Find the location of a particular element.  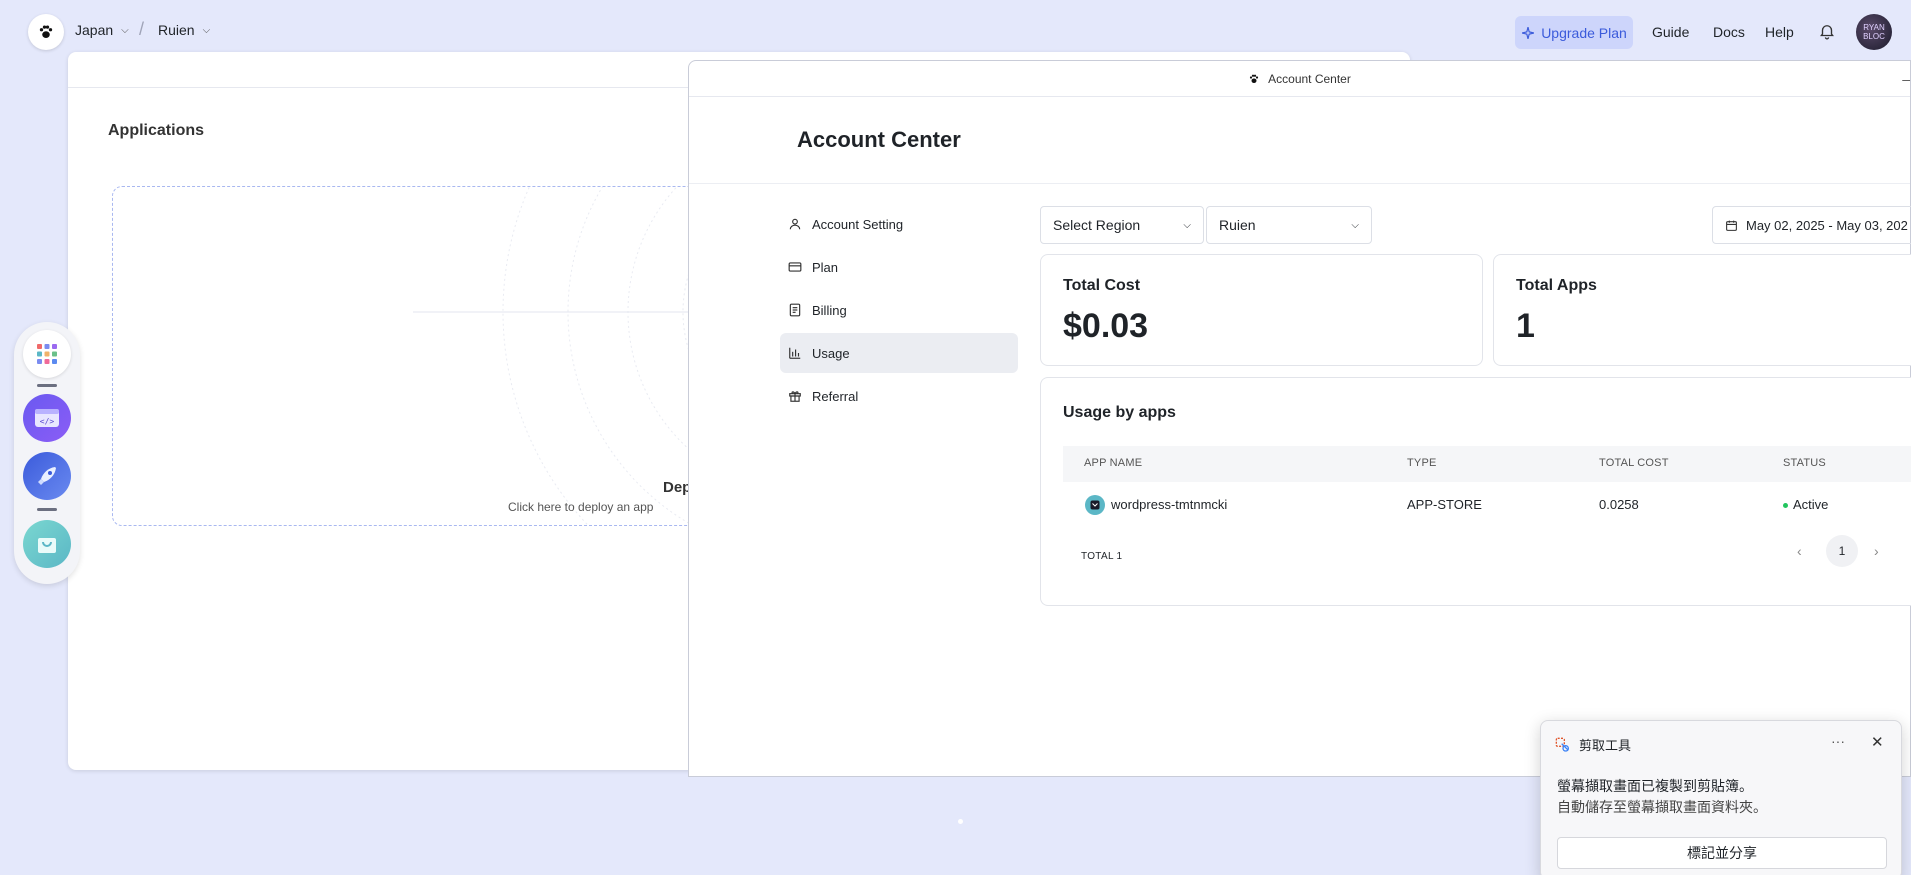

apps-grid-button is located at coordinates (47, 354).